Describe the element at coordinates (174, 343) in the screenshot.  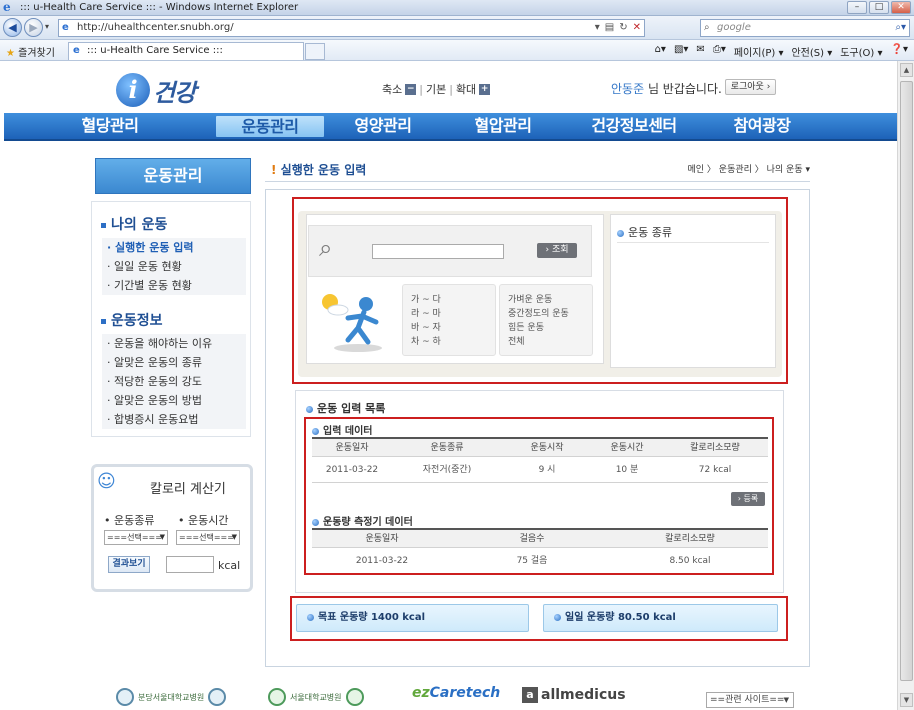
I see `sidebar-item-why: · 운동을 해야하는 이유` at that location.